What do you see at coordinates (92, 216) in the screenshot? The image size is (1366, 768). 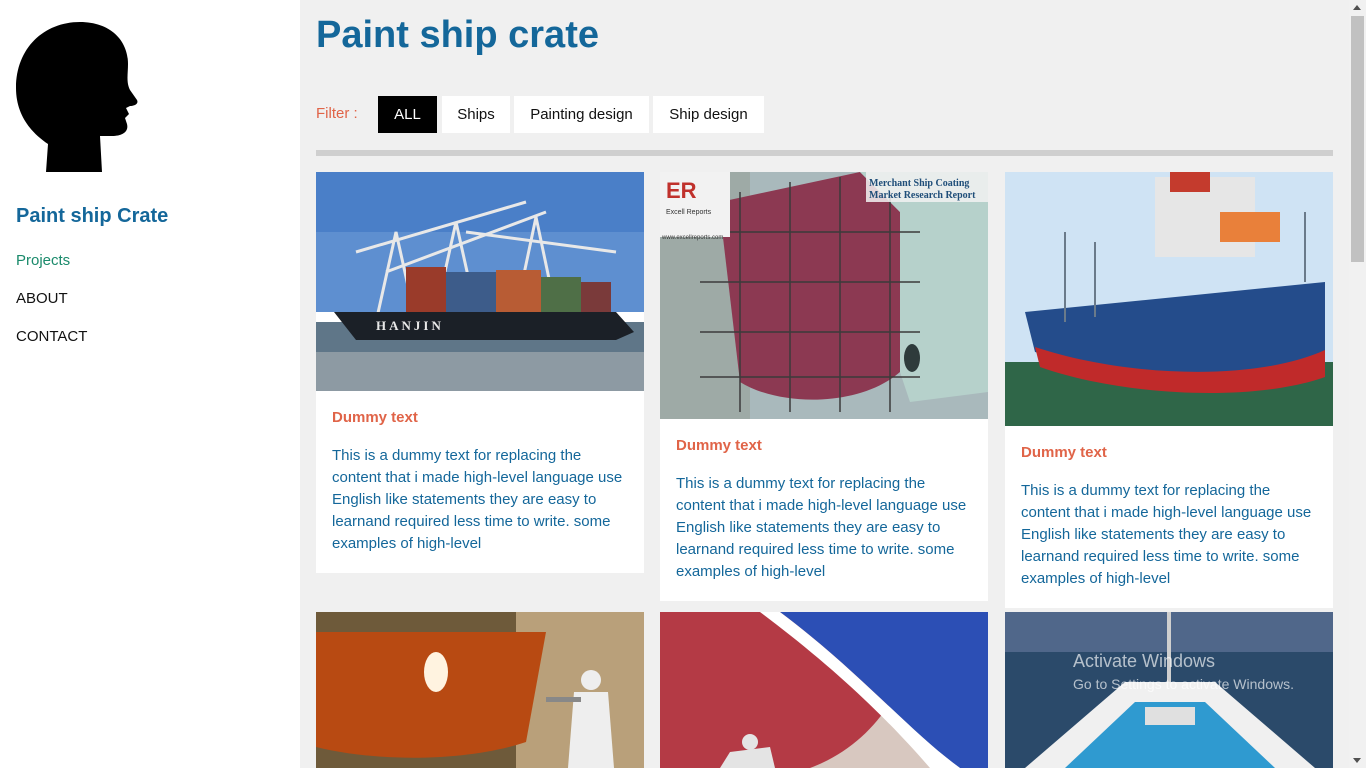 I see `site-title: Paint ship Crate` at bounding box center [92, 216].